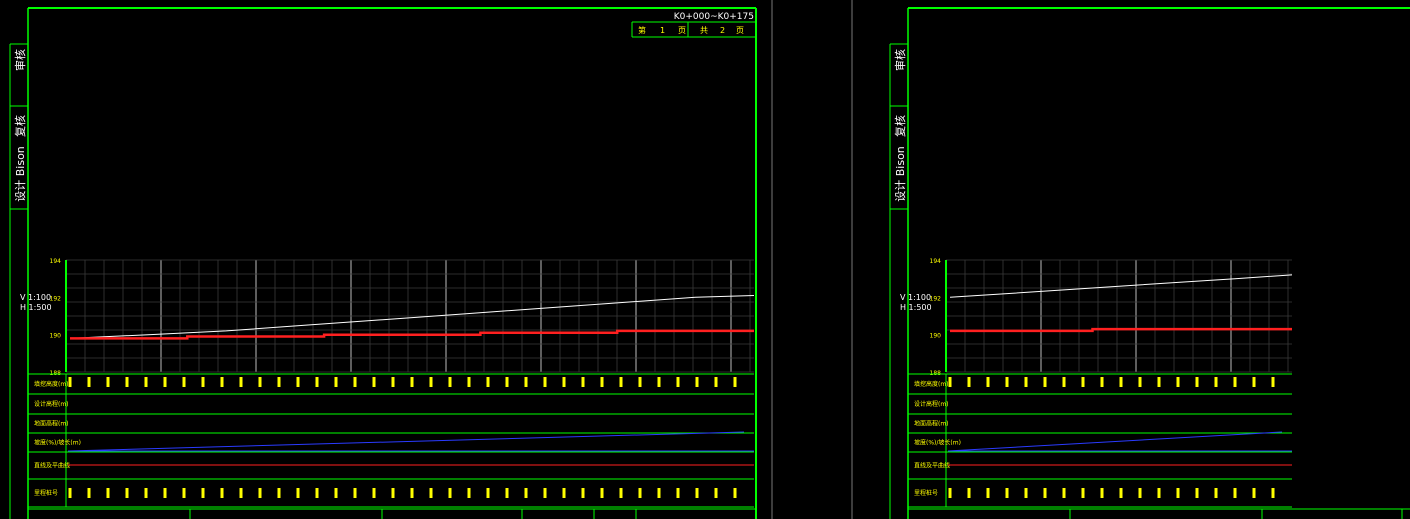 This screenshot has width=1410, height=519. I want to click on chainage-range-text: K0+000~K0+175, so click(714, 17).